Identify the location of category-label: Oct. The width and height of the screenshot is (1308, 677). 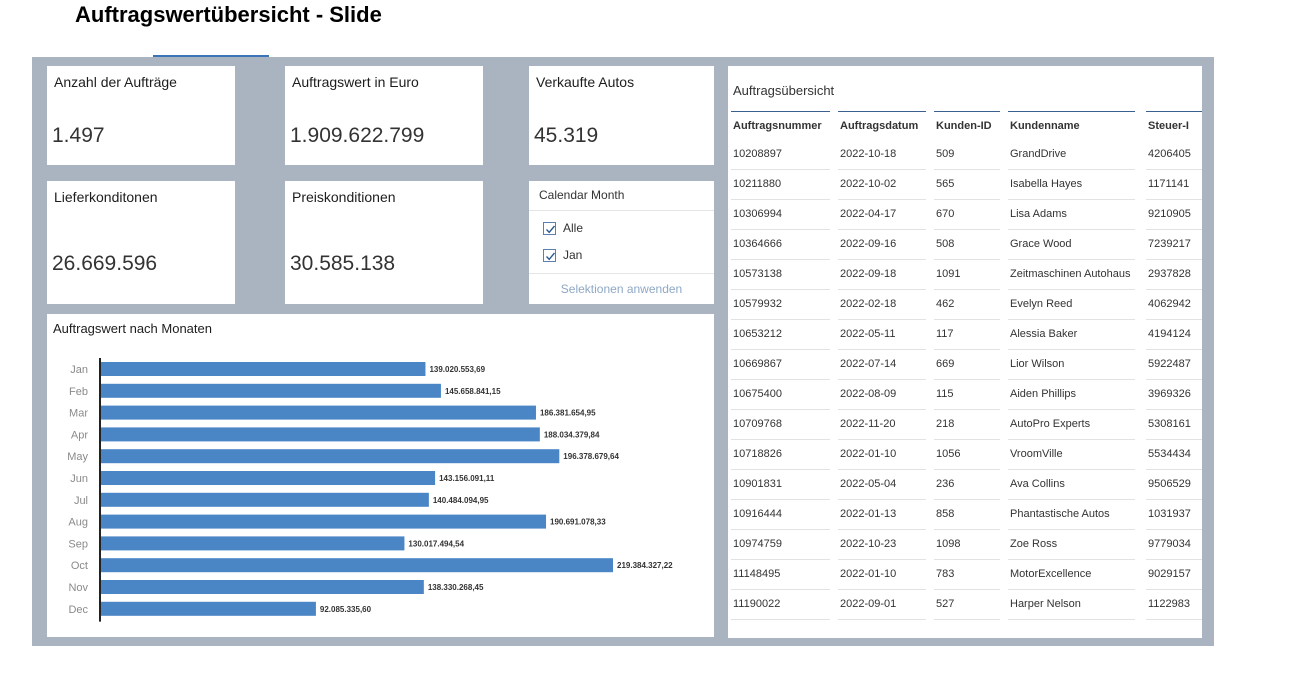
(79, 566).